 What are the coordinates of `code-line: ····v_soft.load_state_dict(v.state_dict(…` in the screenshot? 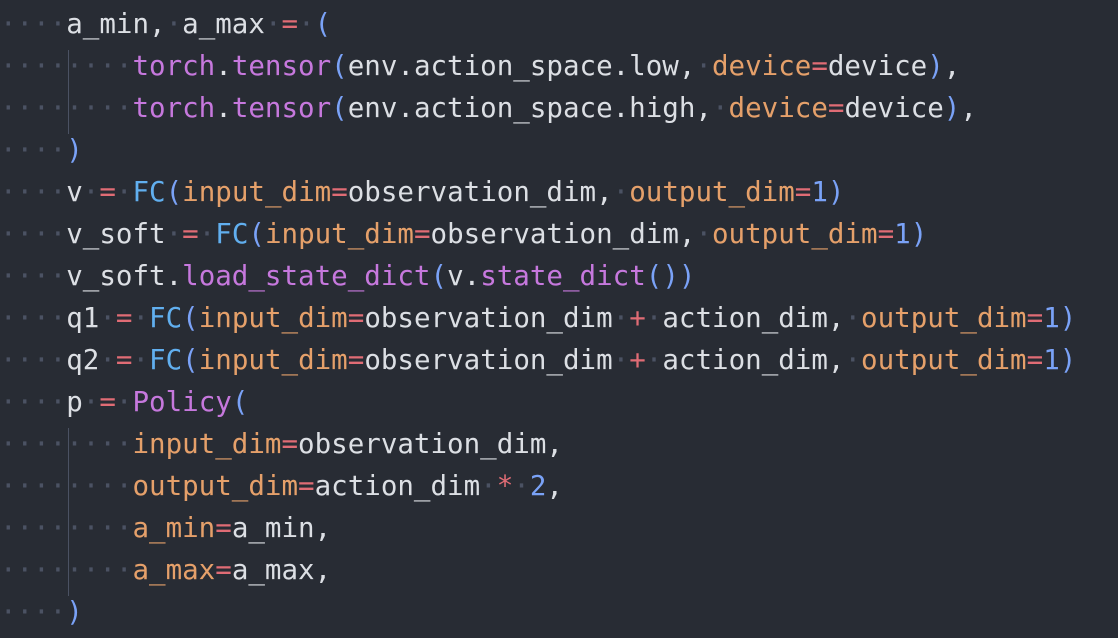 It's located at (347, 276).